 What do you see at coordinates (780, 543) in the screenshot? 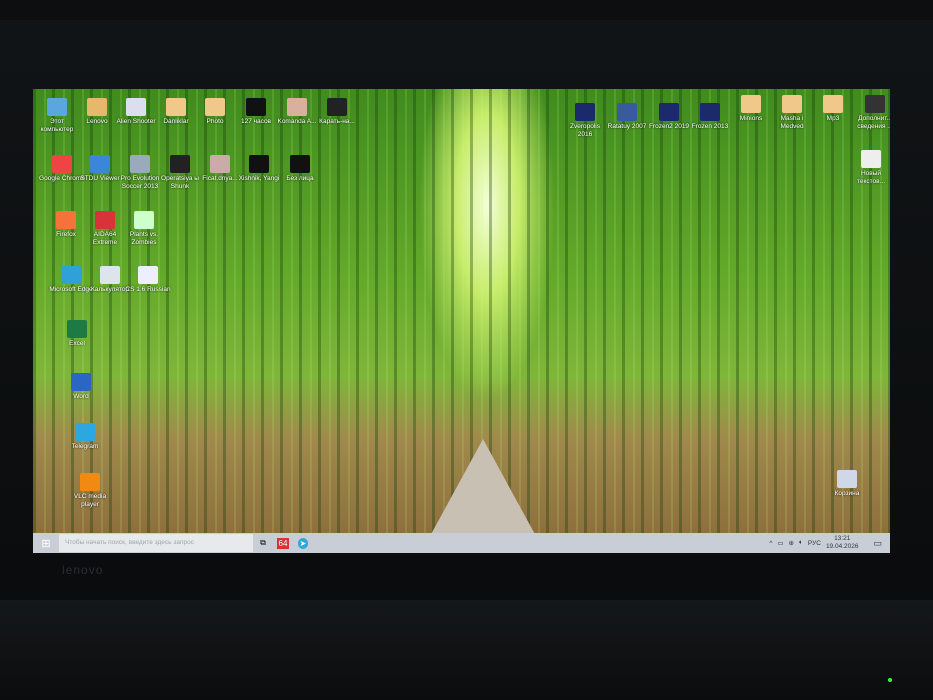
I see `battery-icon: ▭` at bounding box center [780, 543].